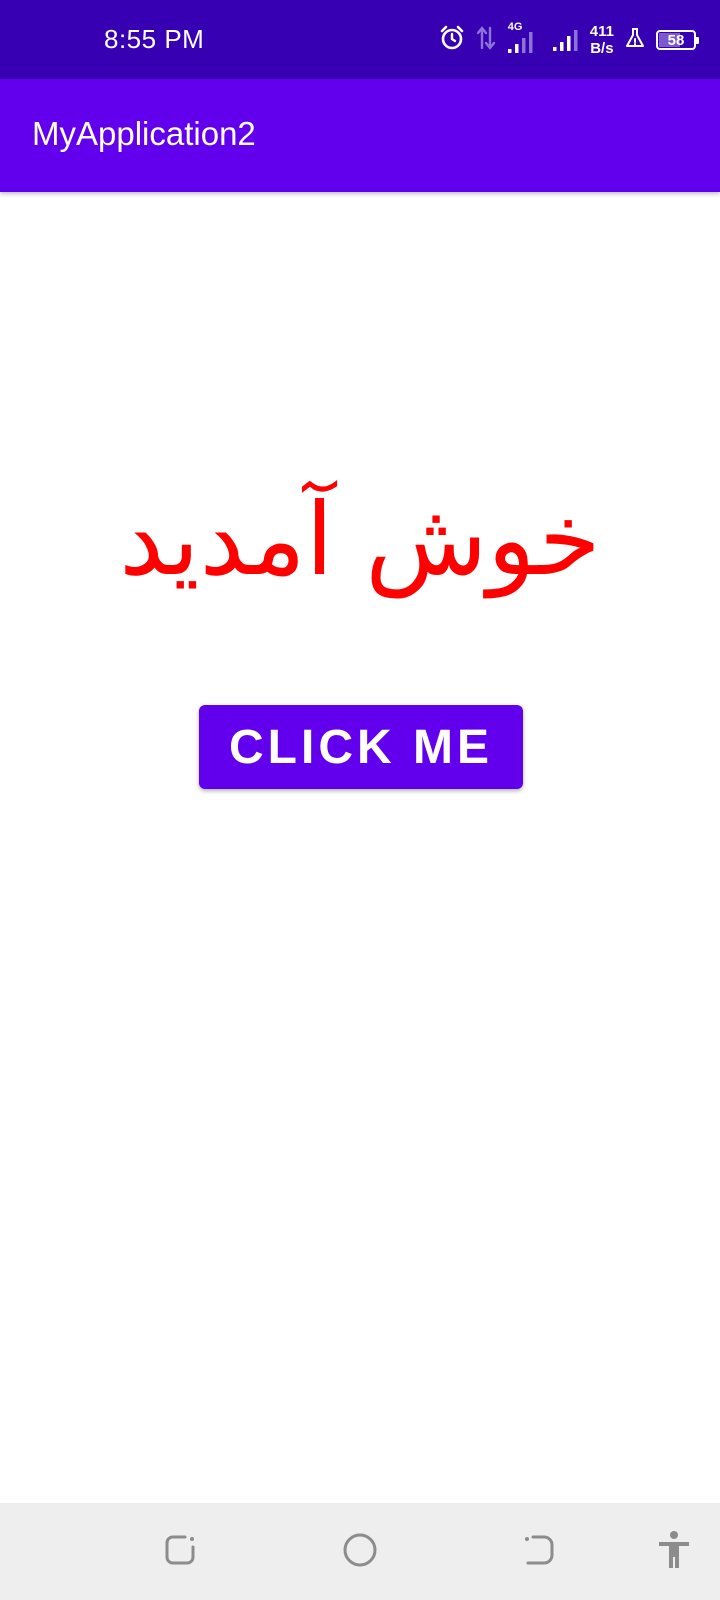 The height and width of the screenshot is (1600, 720). Describe the element at coordinates (360, 135) in the screenshot. I see `app-bar: MyApplication2` at that location.